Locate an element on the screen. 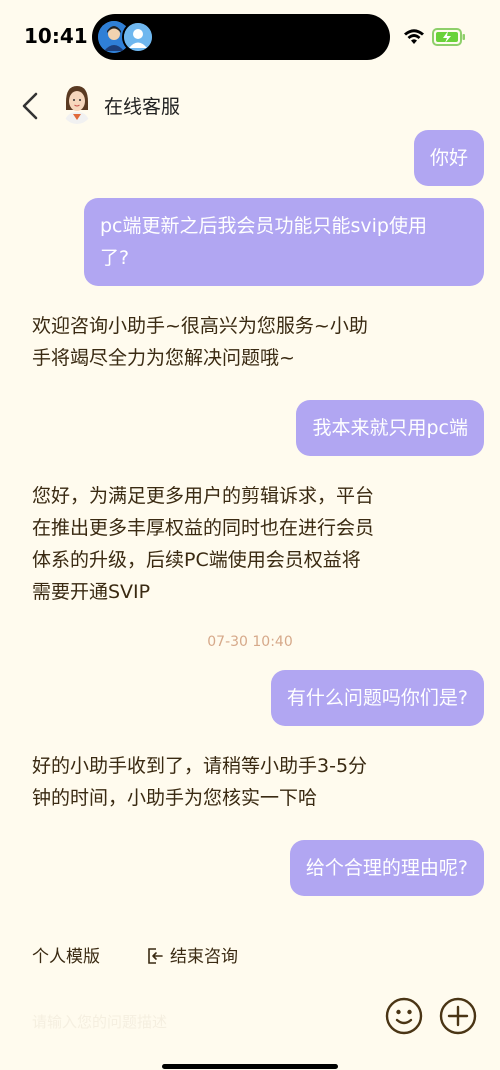 This screenshot has height=1070, width=500. dynamic-island is located at coordinates (241, 37).